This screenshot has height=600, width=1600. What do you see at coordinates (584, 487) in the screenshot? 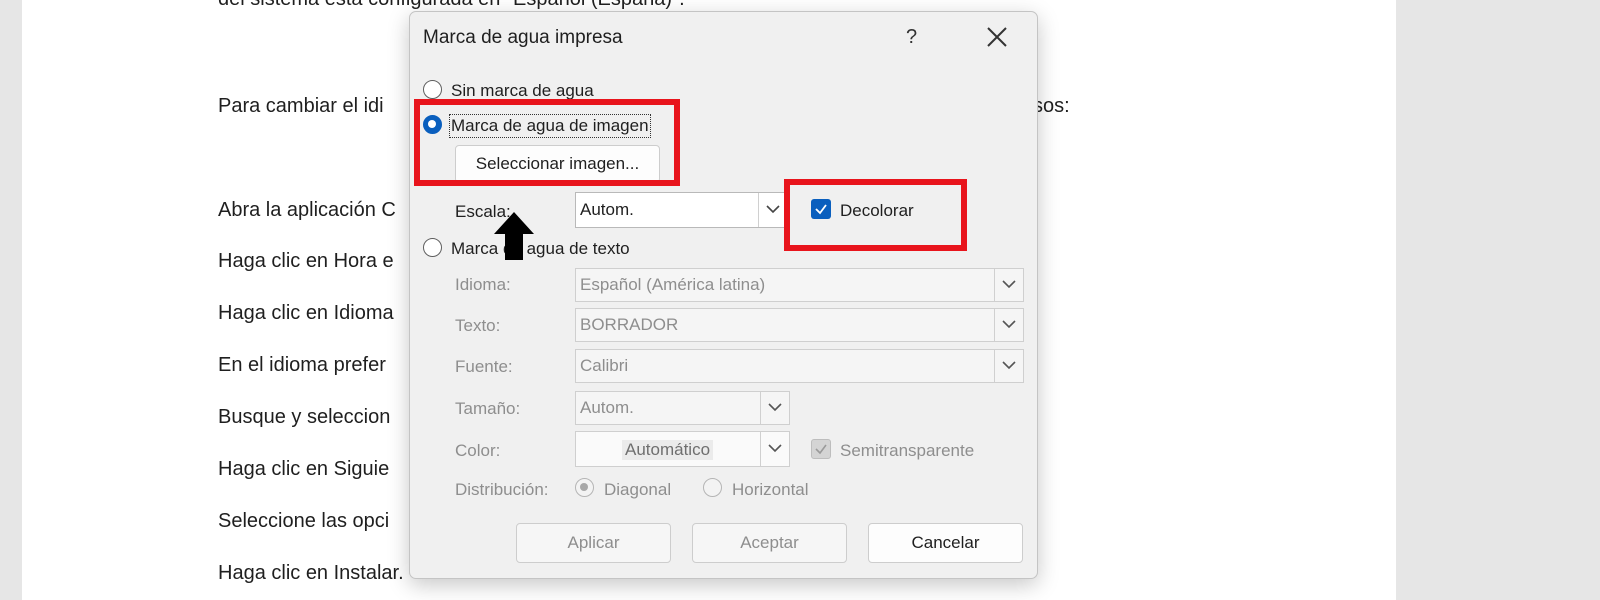
I see `diagonal-radio` at bounding box center [584, 487].